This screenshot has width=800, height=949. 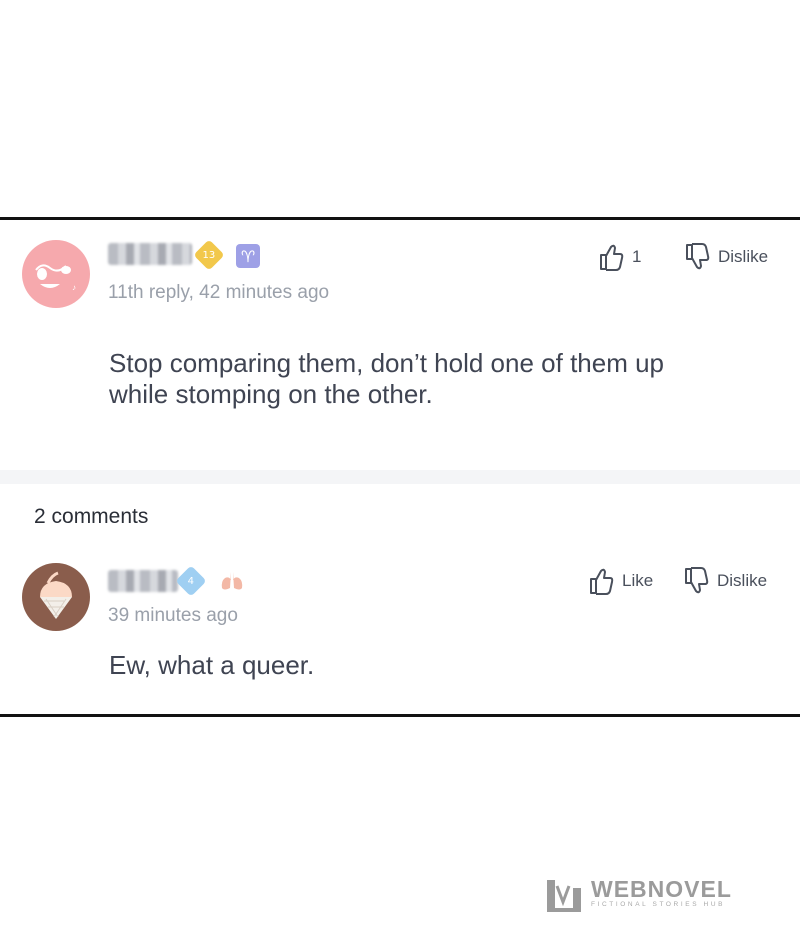 What do you see at coordinates (742, 580) in the screenshot?
I see `comment-dislike-label: Dislike` at bounding box center [742, 580].